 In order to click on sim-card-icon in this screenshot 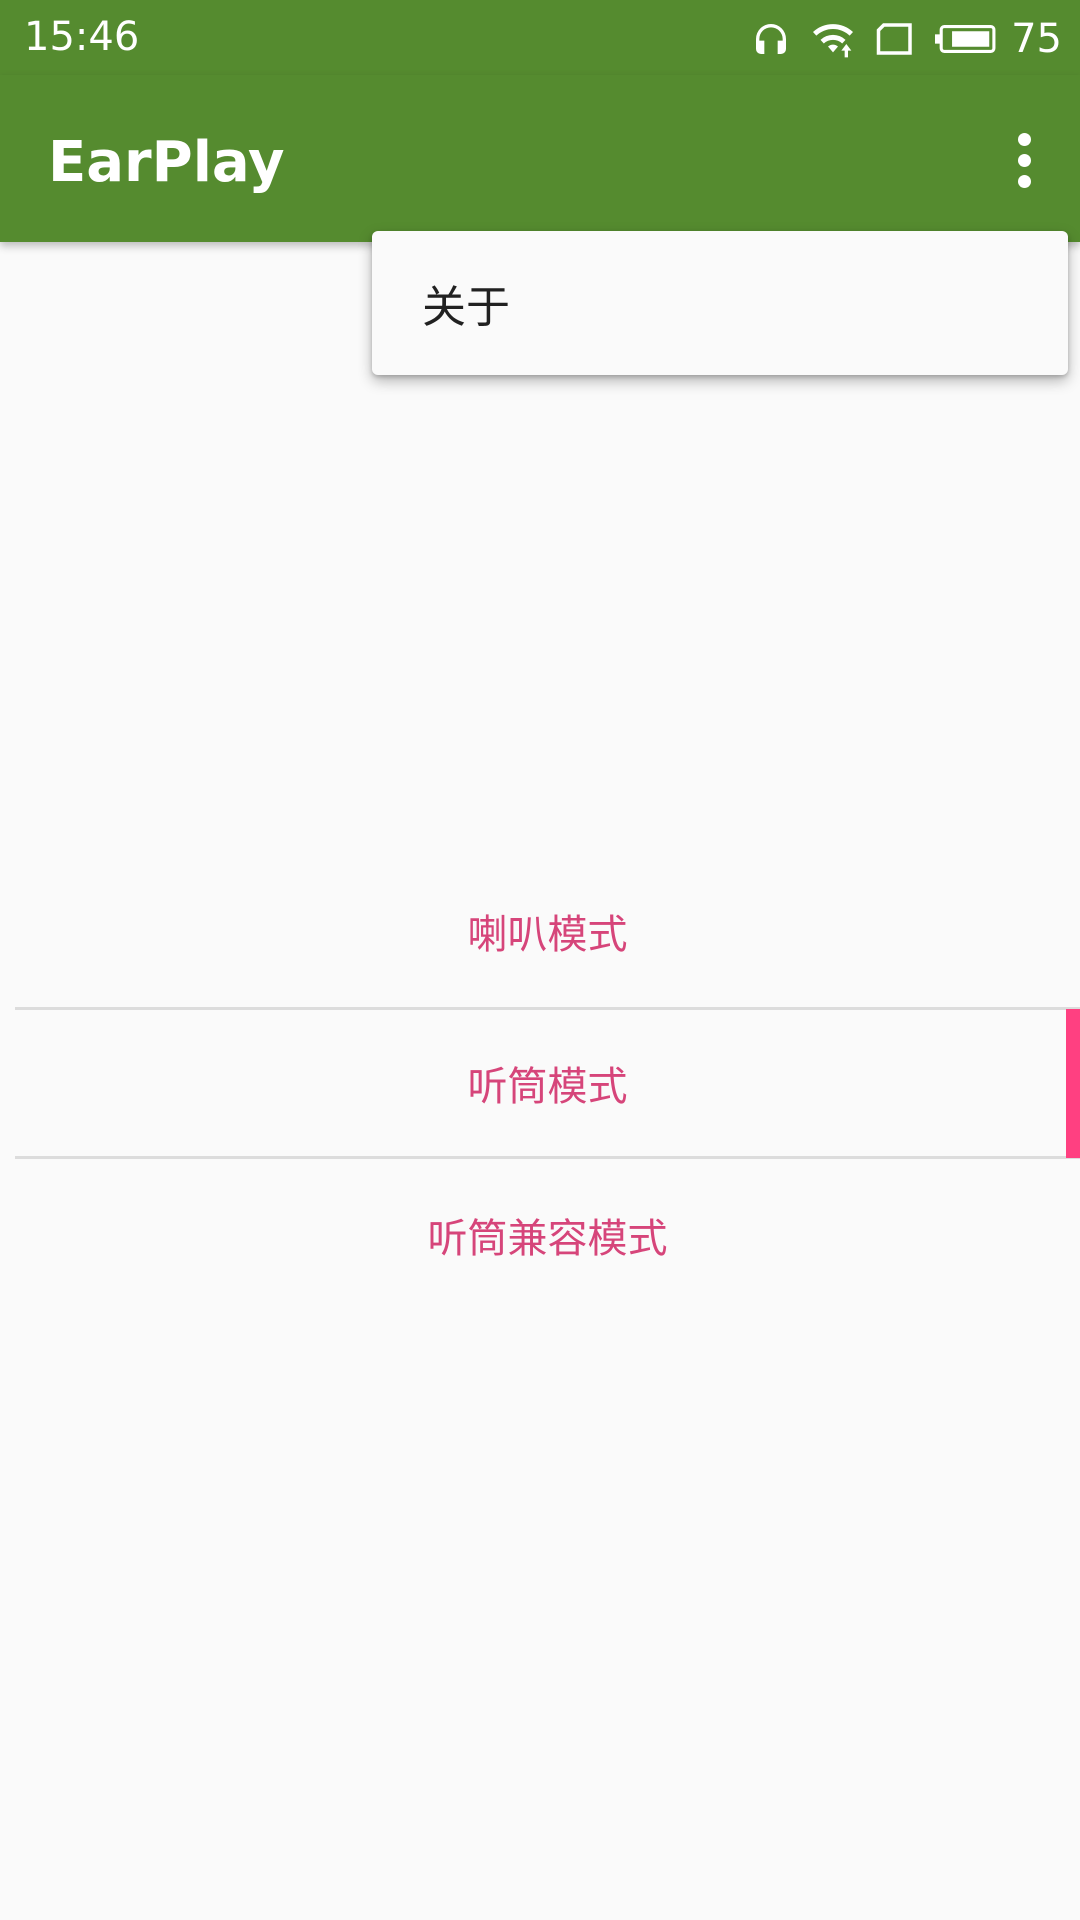, I will do `click(896, 39)`.